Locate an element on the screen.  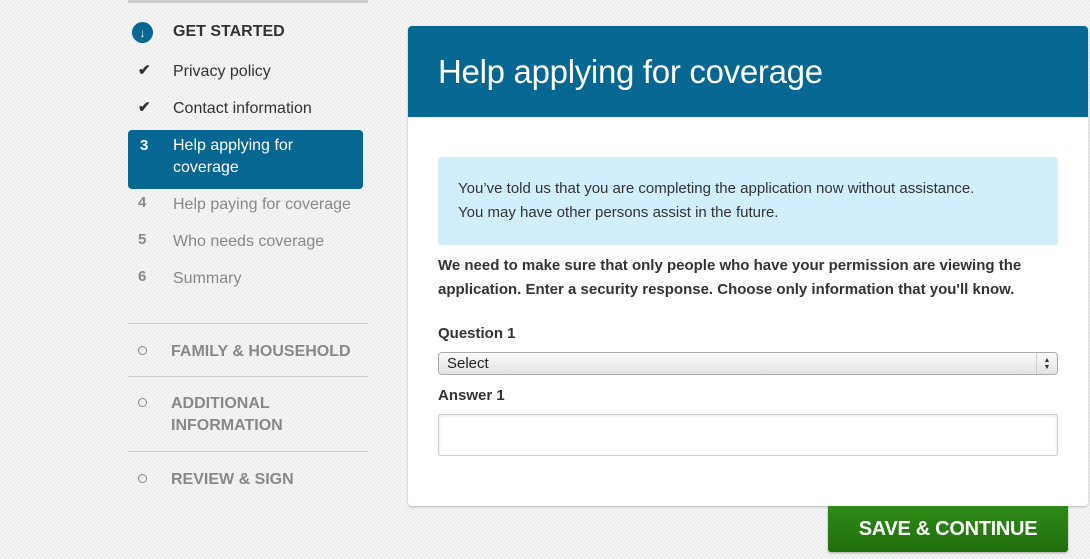
card-header: Help applying for coverage is located at coordinates (748, 71).